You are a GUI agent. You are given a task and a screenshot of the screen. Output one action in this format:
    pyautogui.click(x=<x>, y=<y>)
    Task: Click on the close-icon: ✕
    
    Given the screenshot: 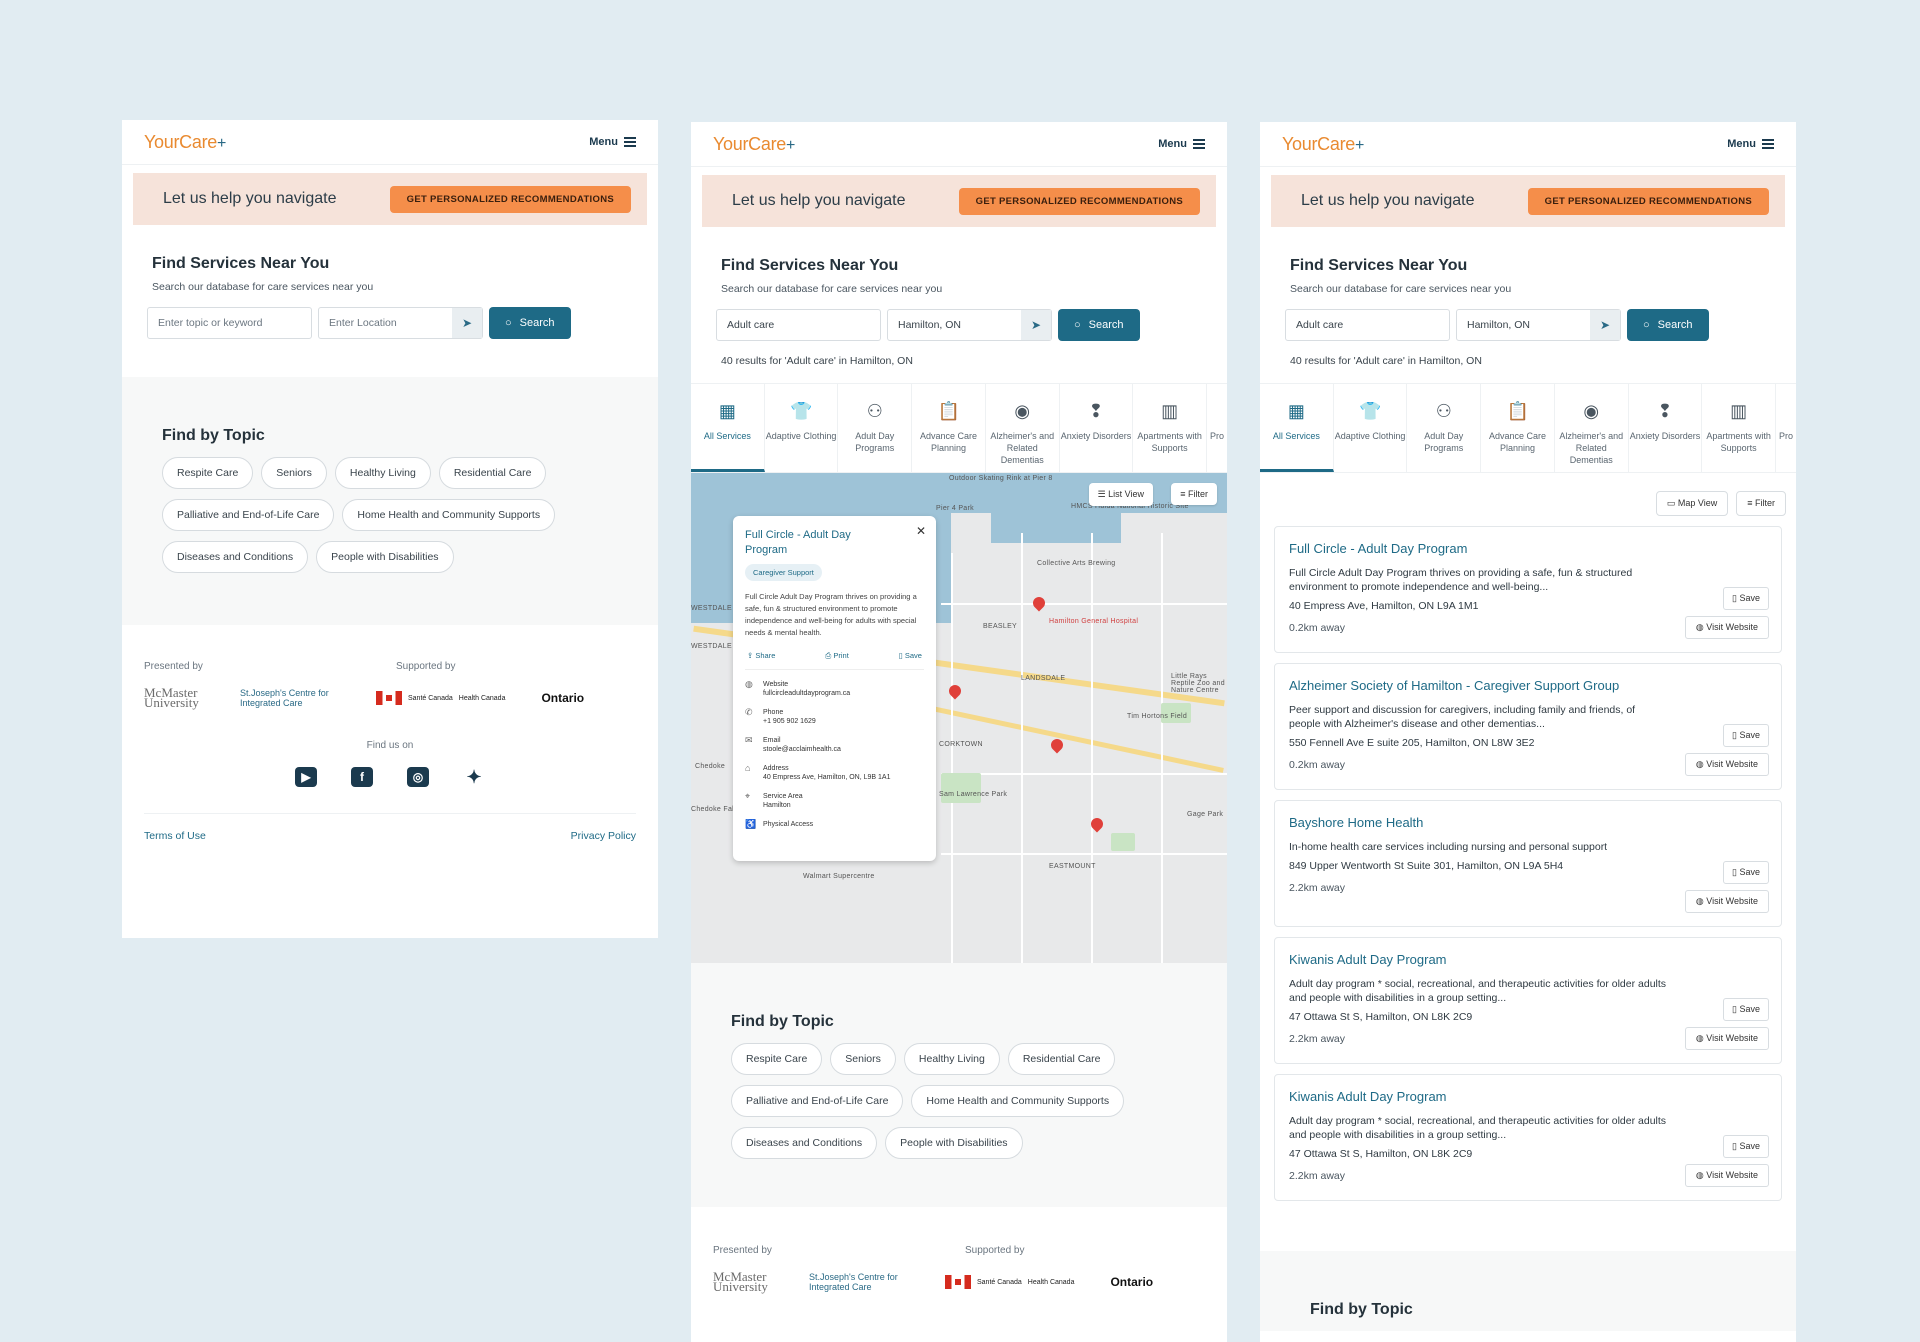 What is the action you would take?
    pyautogui.click(x=921, y=531)
    